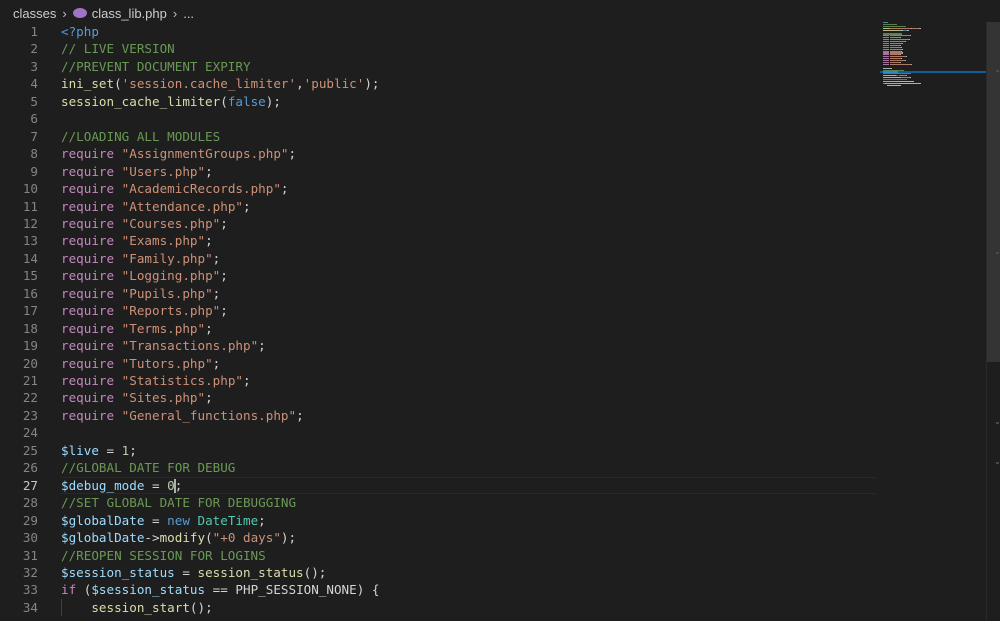 The image size is (1000, 621). I want to click on code-line: 25 $live = 1;, so click(440, 450).